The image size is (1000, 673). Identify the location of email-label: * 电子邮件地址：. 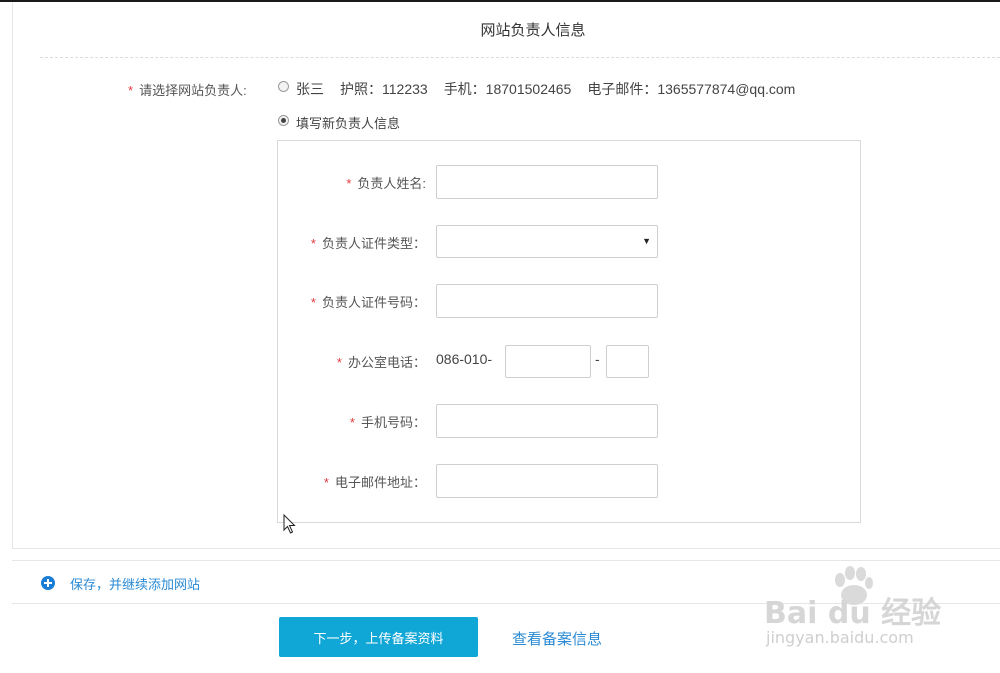
(375, 481).